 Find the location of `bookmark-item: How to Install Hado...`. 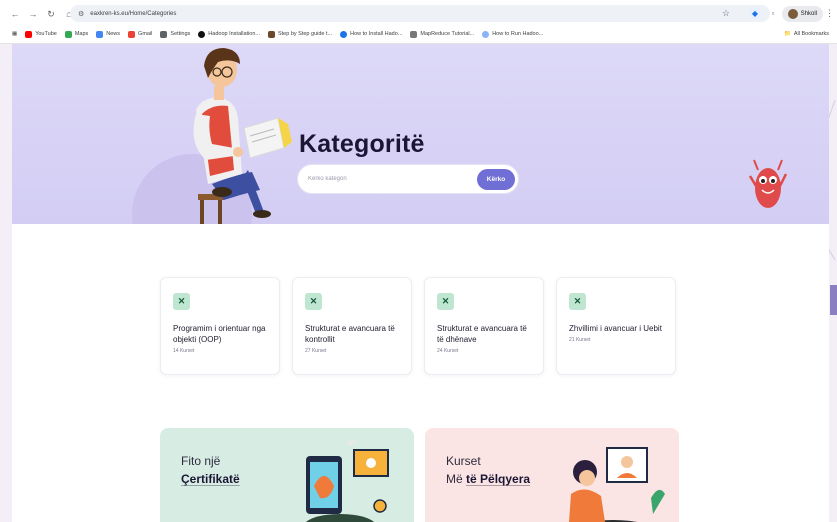

bookmark-item: How to Install Hado... is located at coordinates (371, 34).